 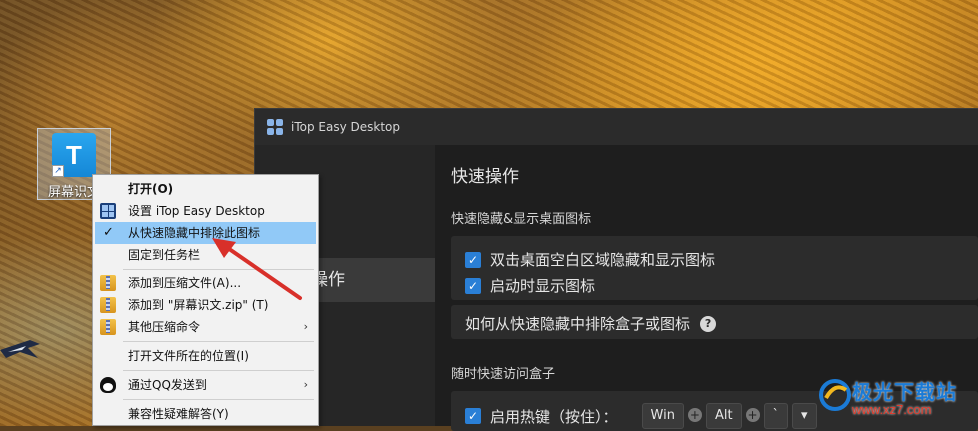 I want to click on itop-settings-icon, so click(x=108, y=211).